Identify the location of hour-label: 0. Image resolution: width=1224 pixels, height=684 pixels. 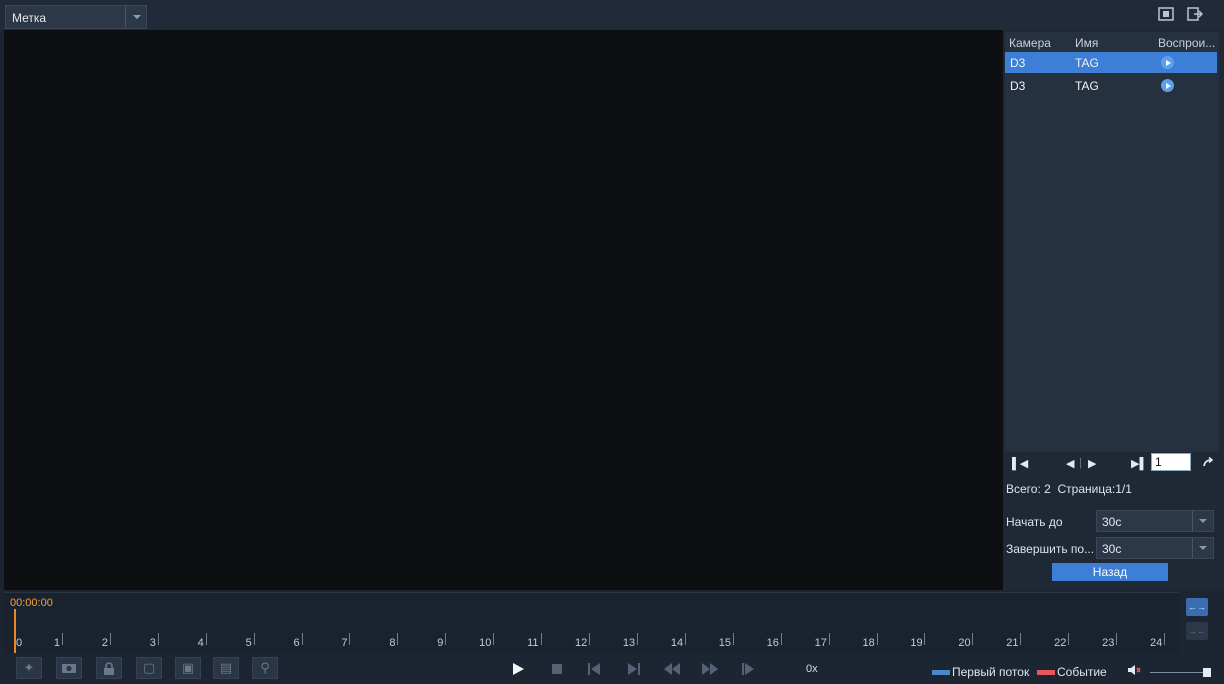
(19, 643).